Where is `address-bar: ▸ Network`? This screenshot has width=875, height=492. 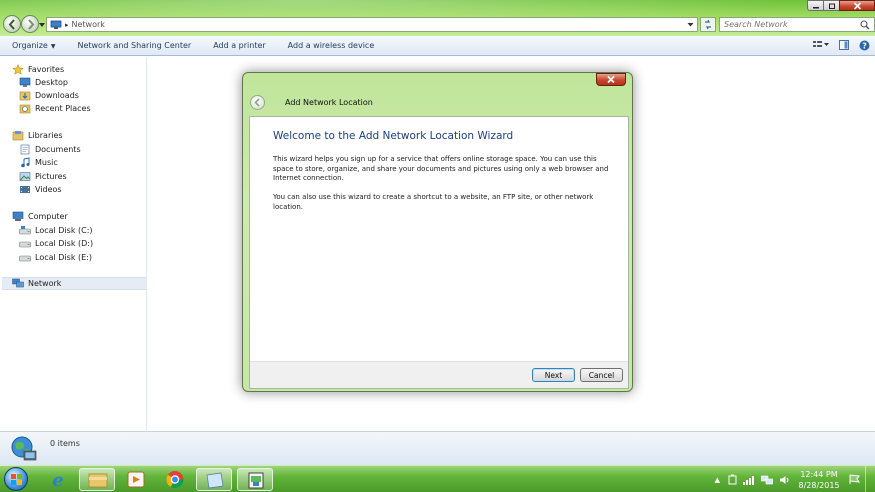
address-bar: ▸ Network is located at coordinates (372, 24).